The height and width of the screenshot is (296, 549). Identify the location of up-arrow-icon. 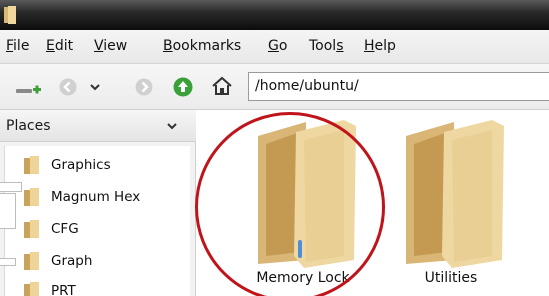
(183, 87).